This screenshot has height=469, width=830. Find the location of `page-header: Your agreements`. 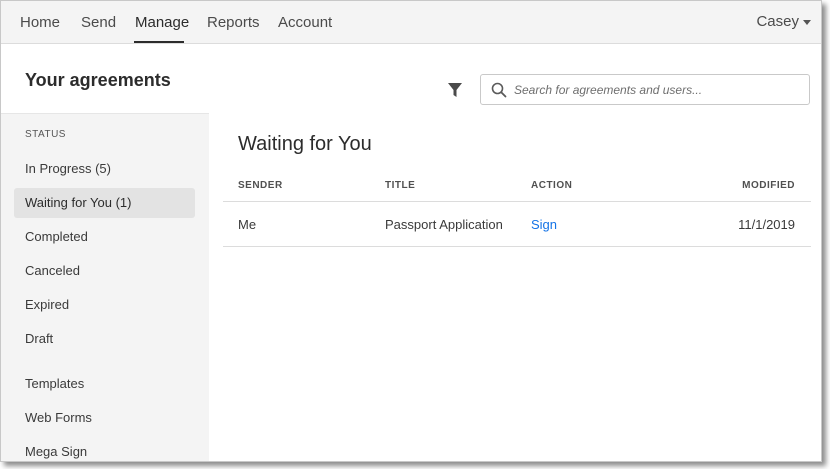

page-header: Your agreements is located at coordinates (411, 79).